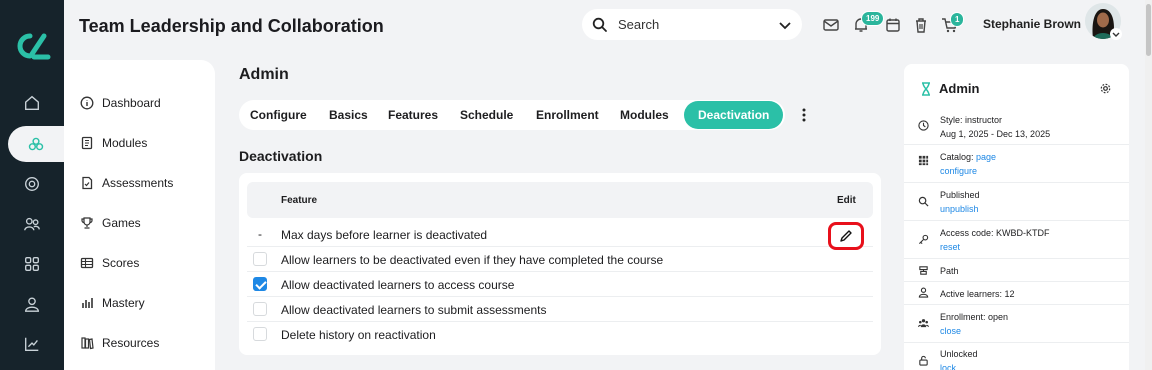 The image size is (1152, 370). Describe the element at coordinates (32, 224) in the screenshot. I see `rail-users-icon` at that location.